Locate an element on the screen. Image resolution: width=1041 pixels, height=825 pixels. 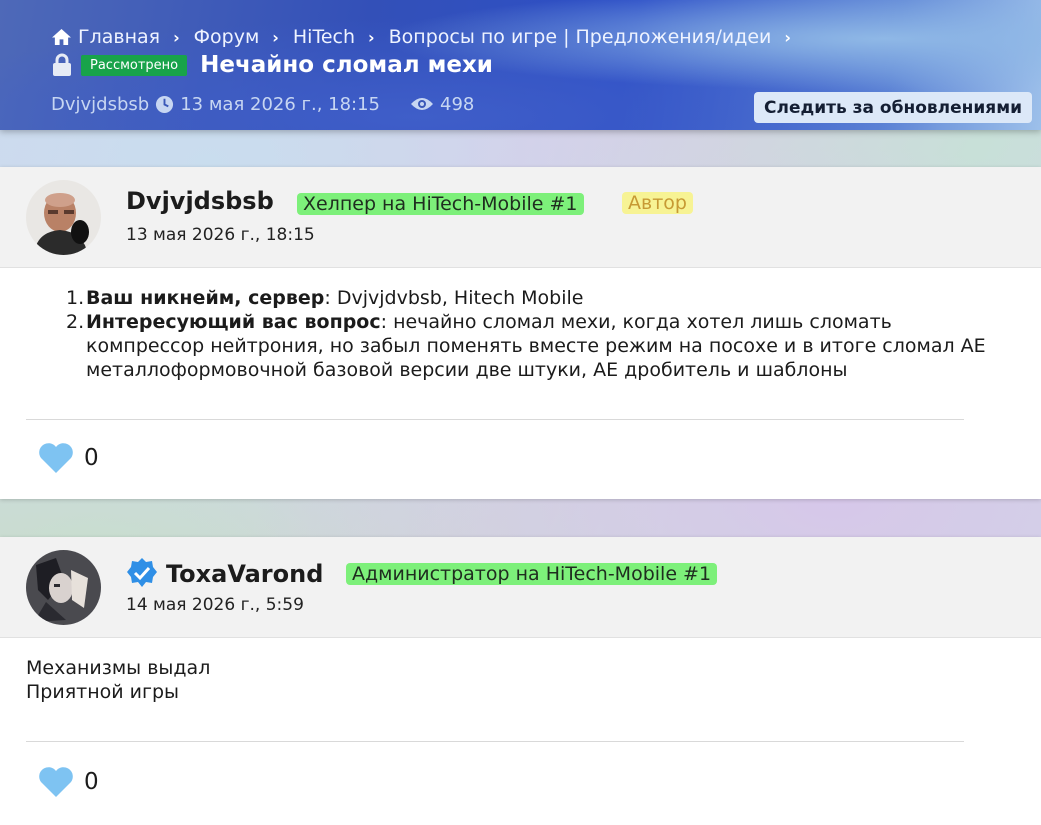
thread-date: 13 мая 2026 г., 18:15 is located at coordinates (280, 104).